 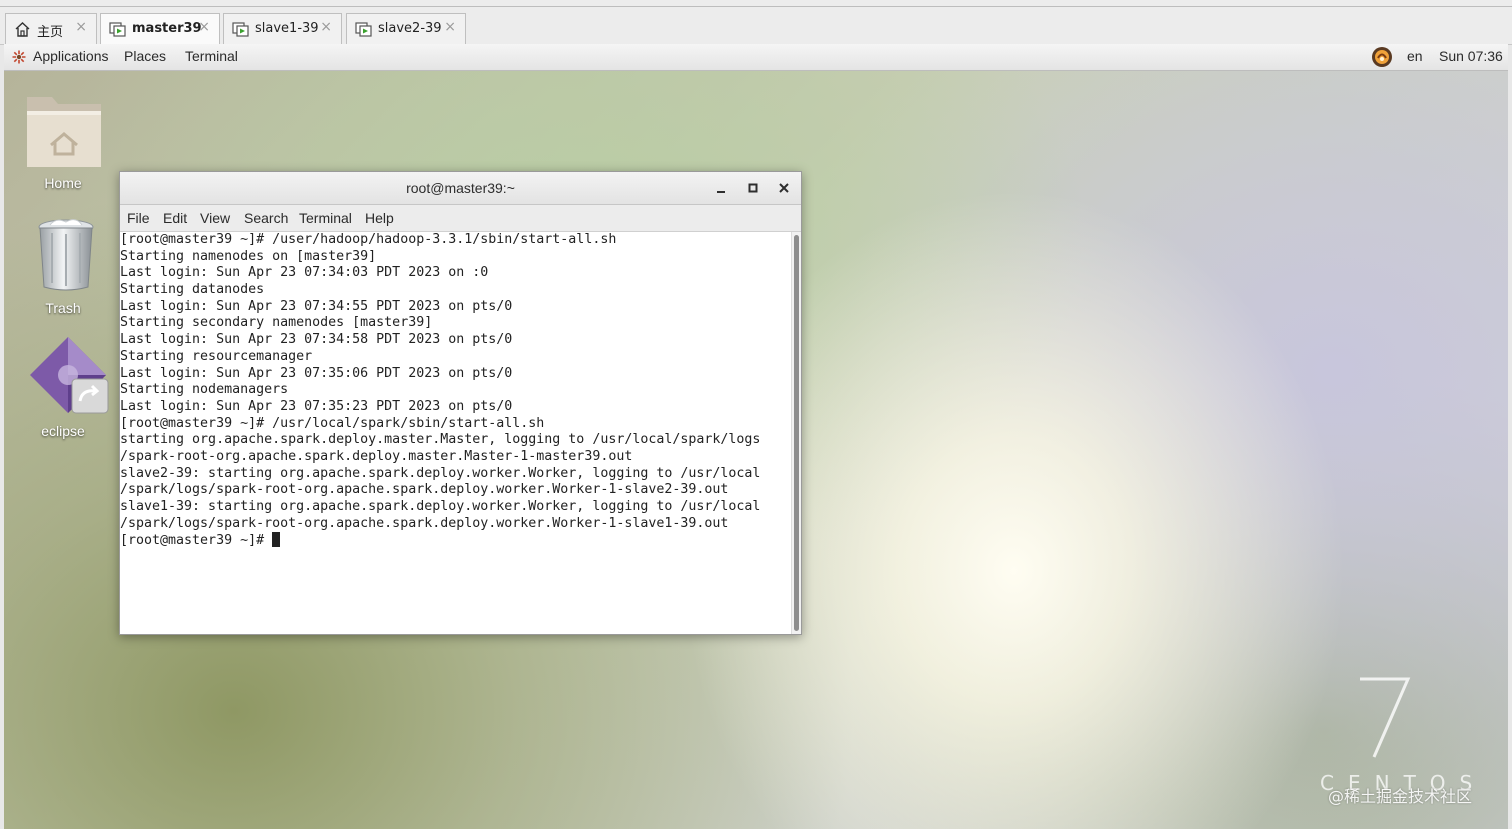 I want to click on applications-icon, so click(x=19, y=57).